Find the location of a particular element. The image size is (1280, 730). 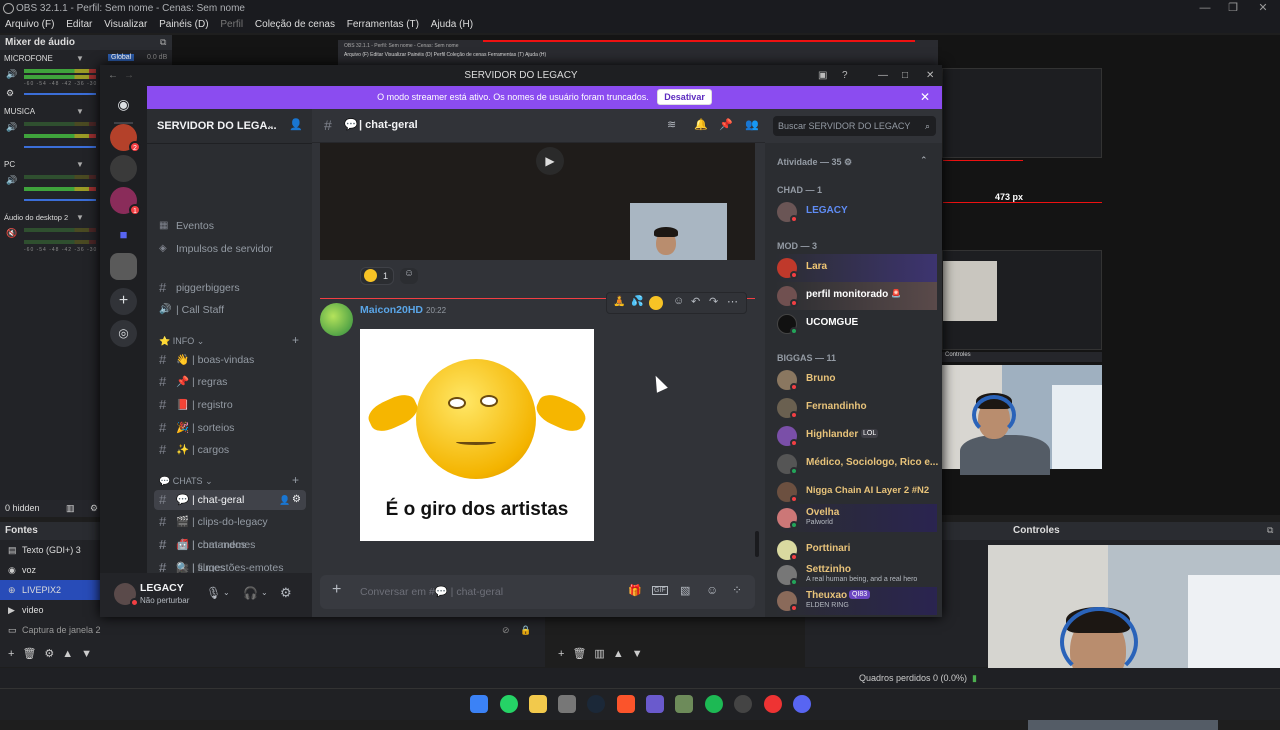

minimize-button: — is located at coordinates (1205, 8).